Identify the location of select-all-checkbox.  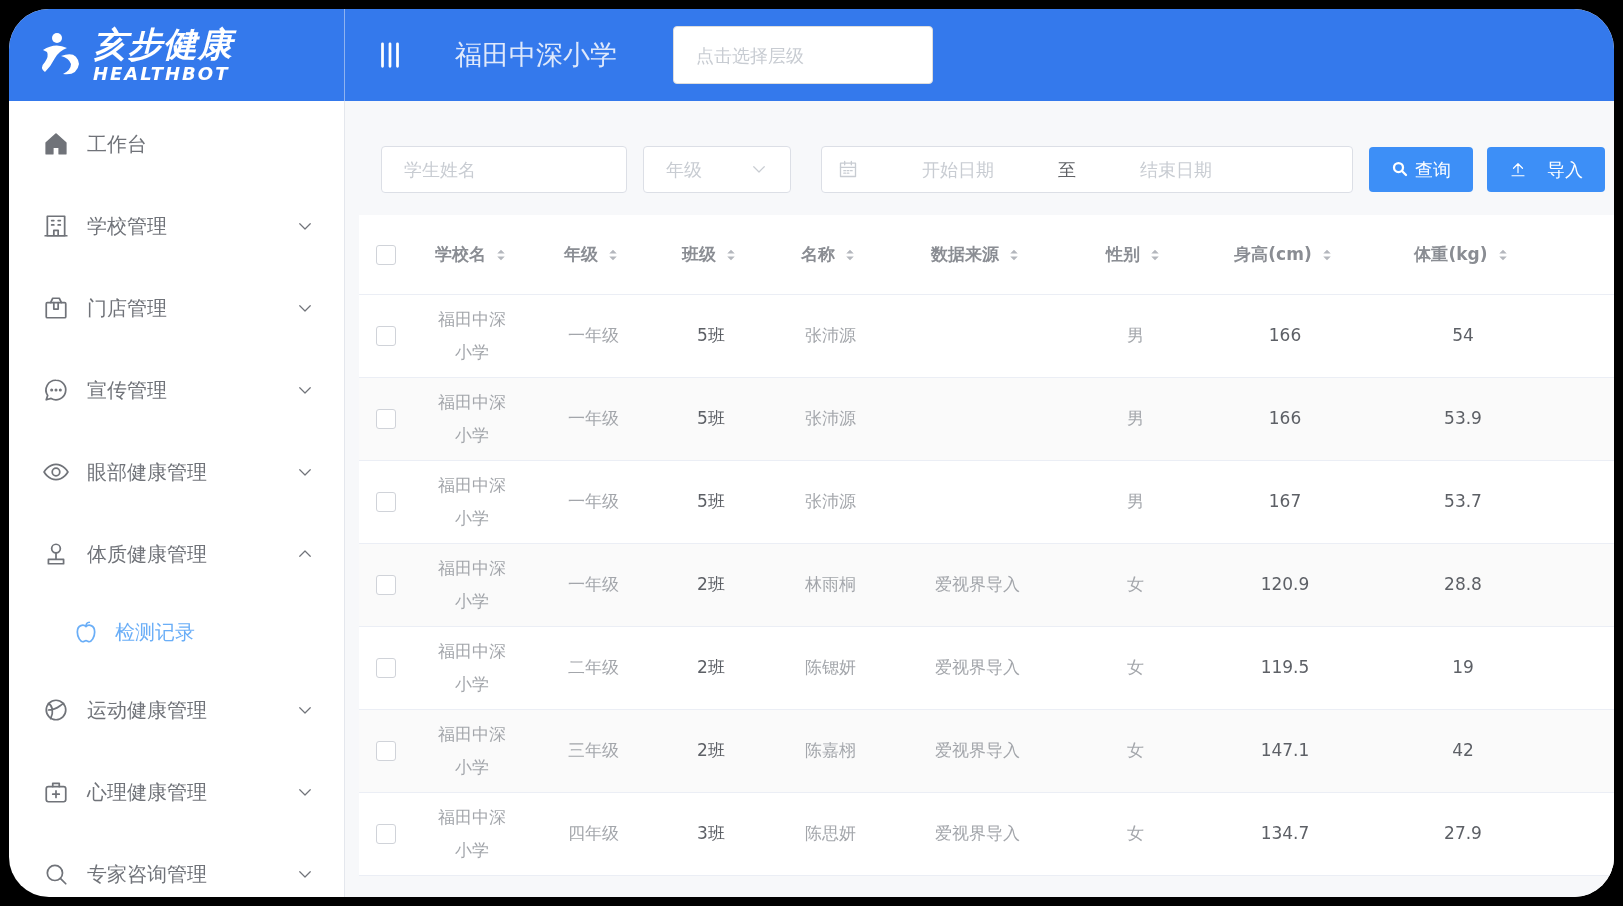
(386, 254).